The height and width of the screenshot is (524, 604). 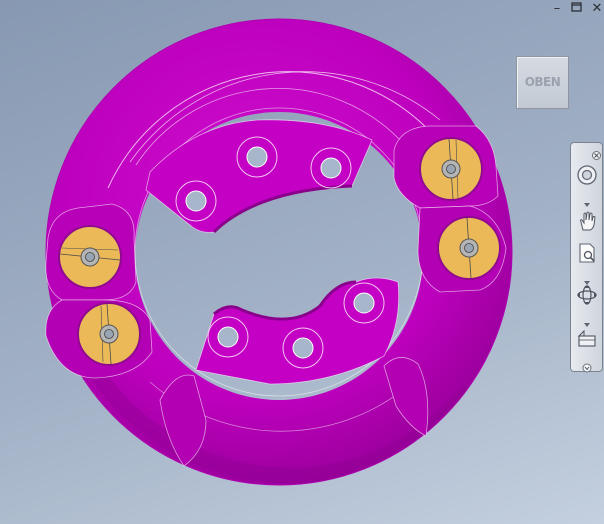 I want to click on viewcube: OBEN, so click(x=542, y=82).